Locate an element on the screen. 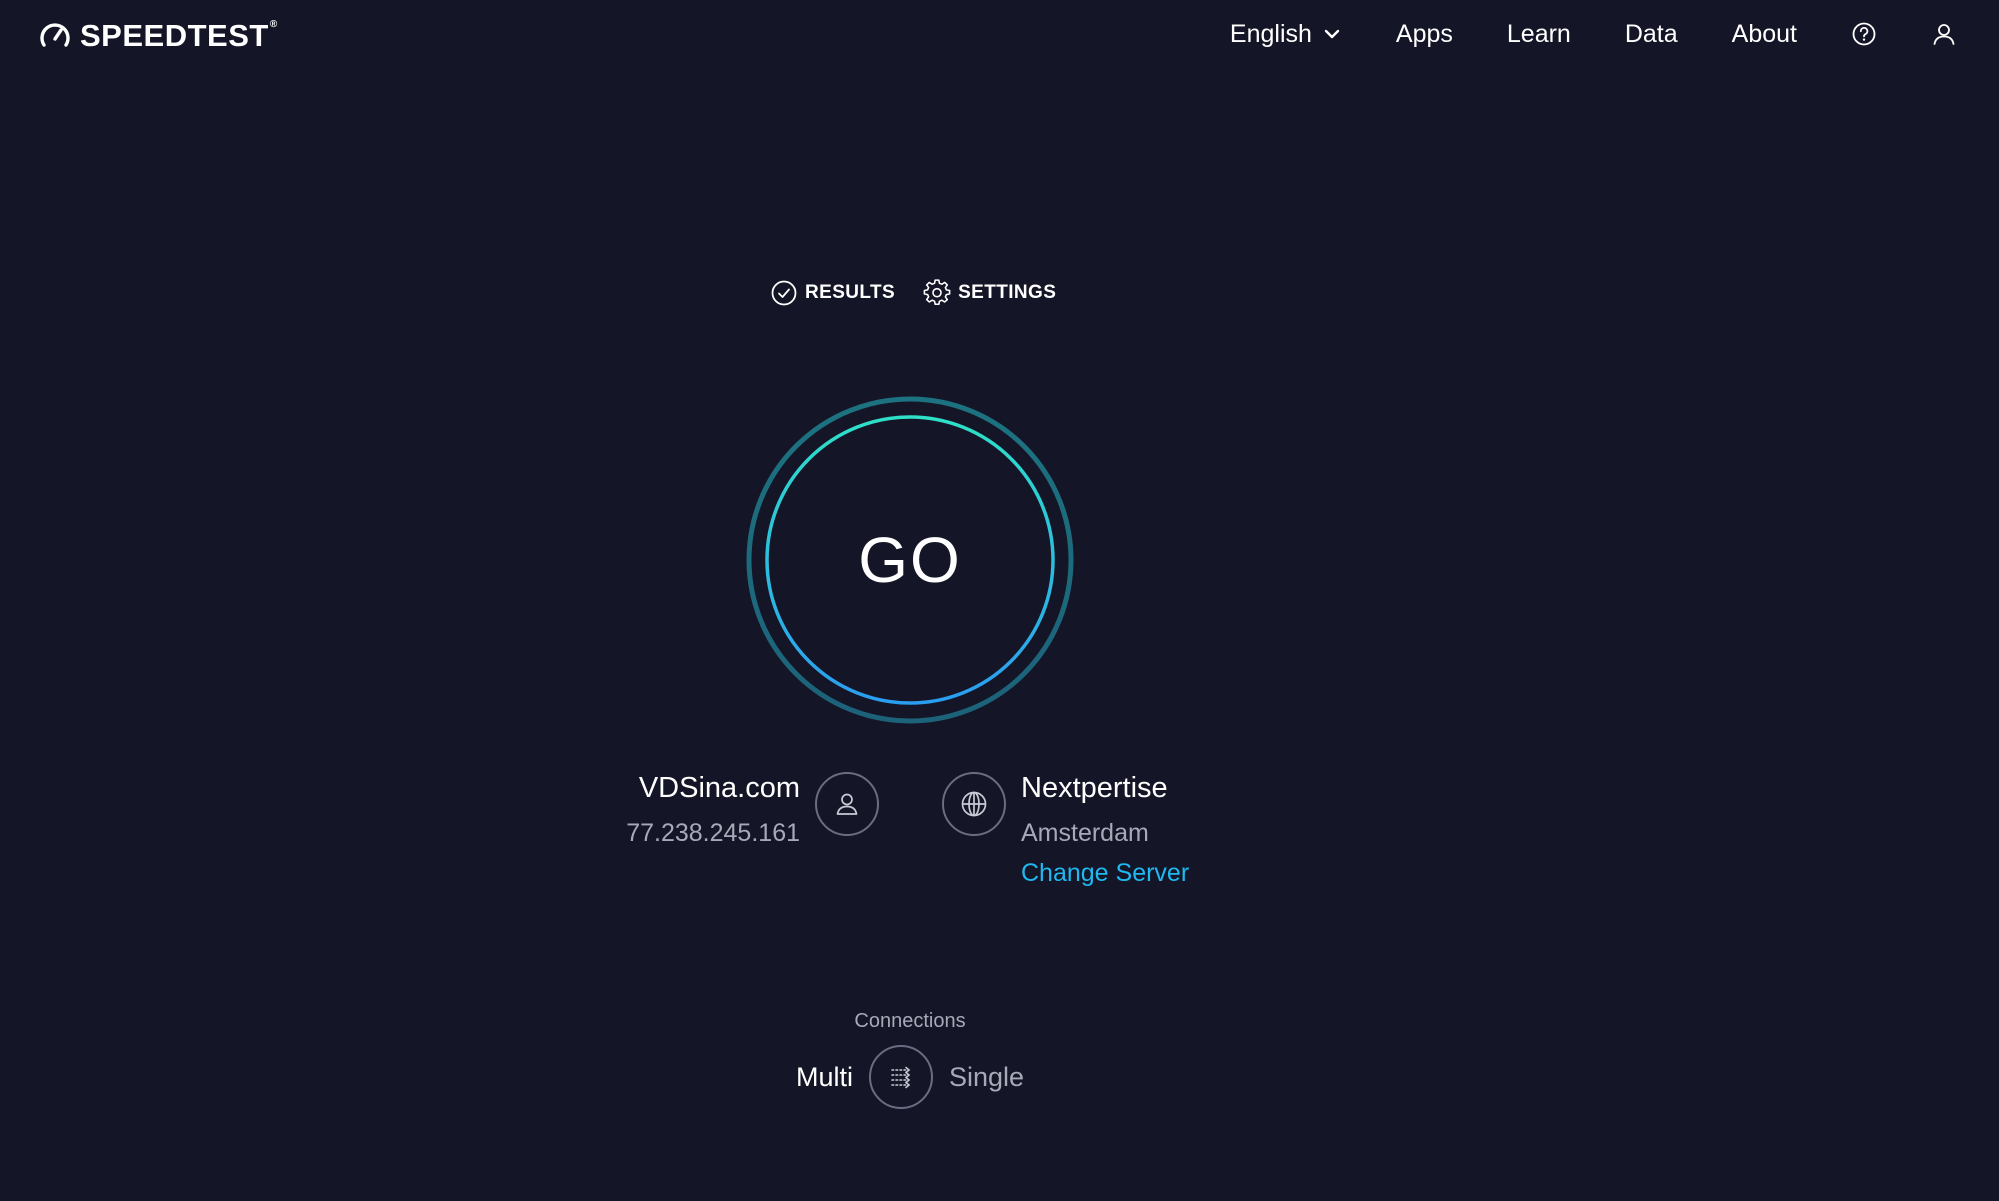 Image resolution: width=1999 pixels, height=1201 pixels. go-label: GO is located at coordinates (910, 560).